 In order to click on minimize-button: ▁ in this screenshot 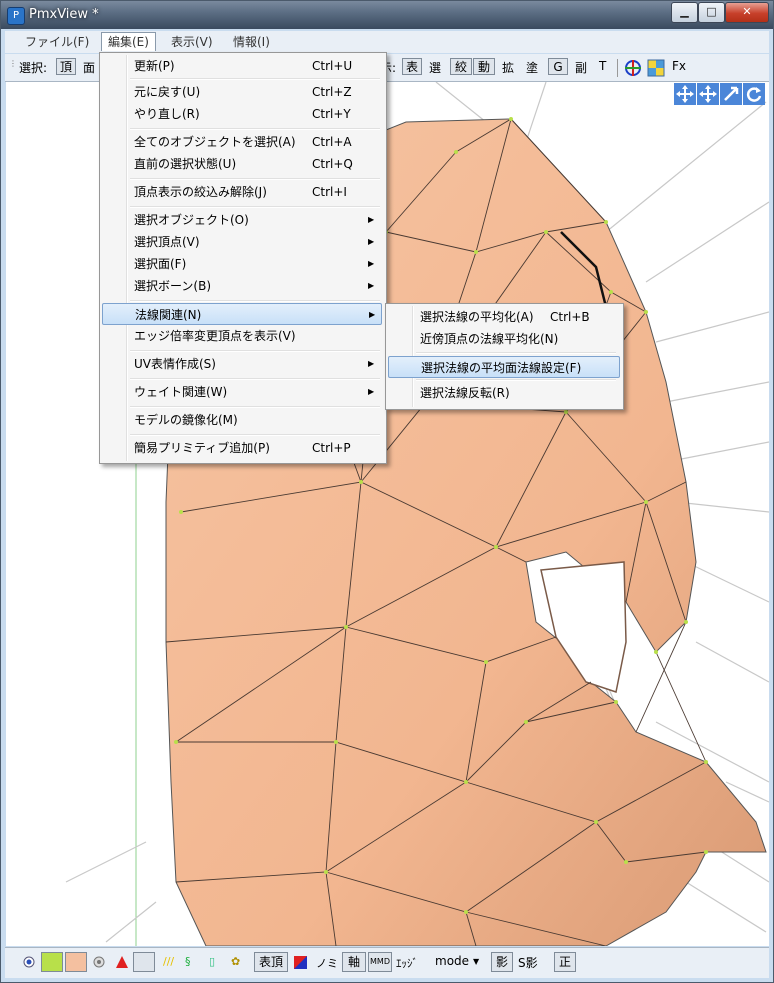, I will do `click(684, 12)`.